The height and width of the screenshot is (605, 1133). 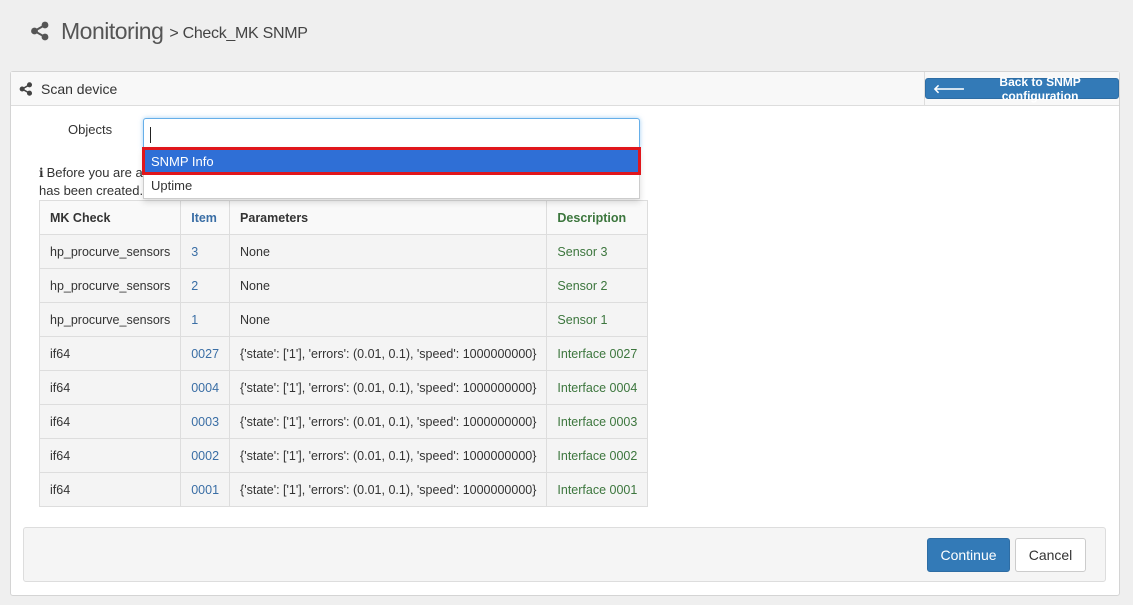 What do you see at coordinates (1040, 88) in the screenshot?
I see `back-button-label: Back to SNMP configuration` at bounding box center [1040, 88].